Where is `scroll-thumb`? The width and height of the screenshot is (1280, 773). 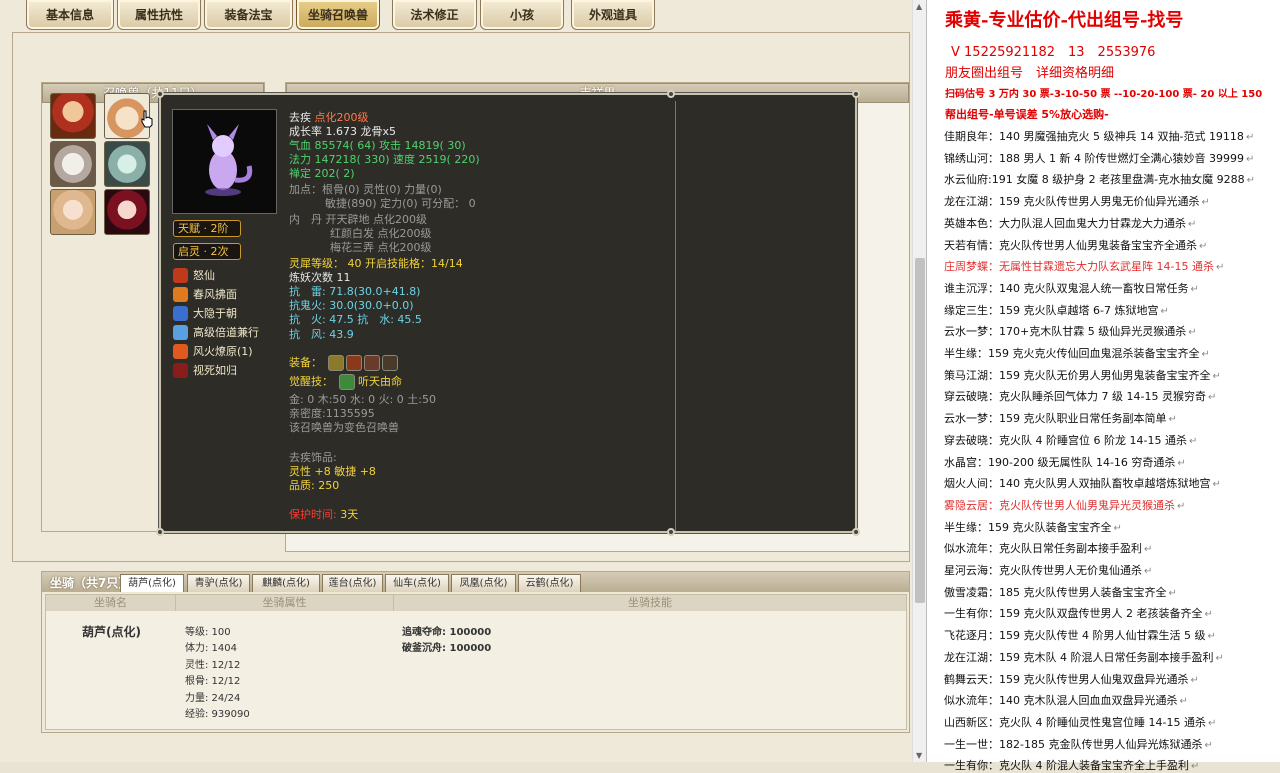
scroll-thumb is located at coordinates (920, 430).